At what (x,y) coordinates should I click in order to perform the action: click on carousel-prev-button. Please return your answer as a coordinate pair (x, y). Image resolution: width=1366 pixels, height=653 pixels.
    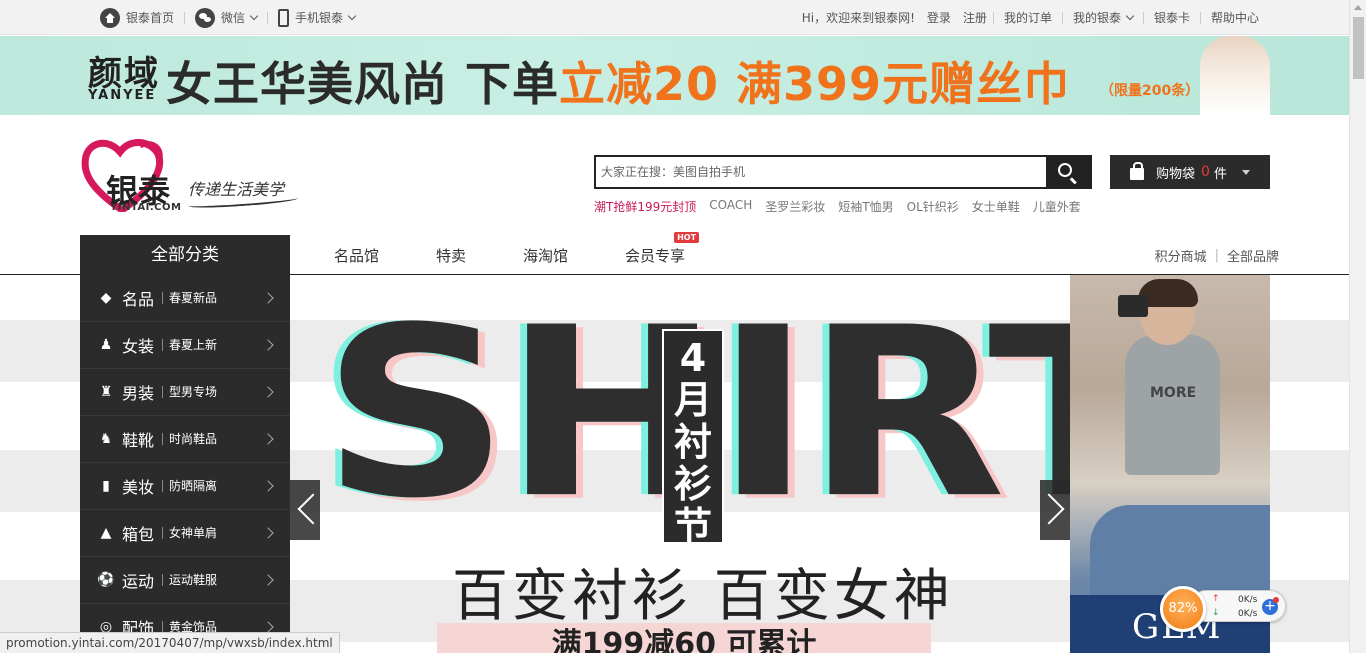
    Looking at the image, I should click on (305, 510).